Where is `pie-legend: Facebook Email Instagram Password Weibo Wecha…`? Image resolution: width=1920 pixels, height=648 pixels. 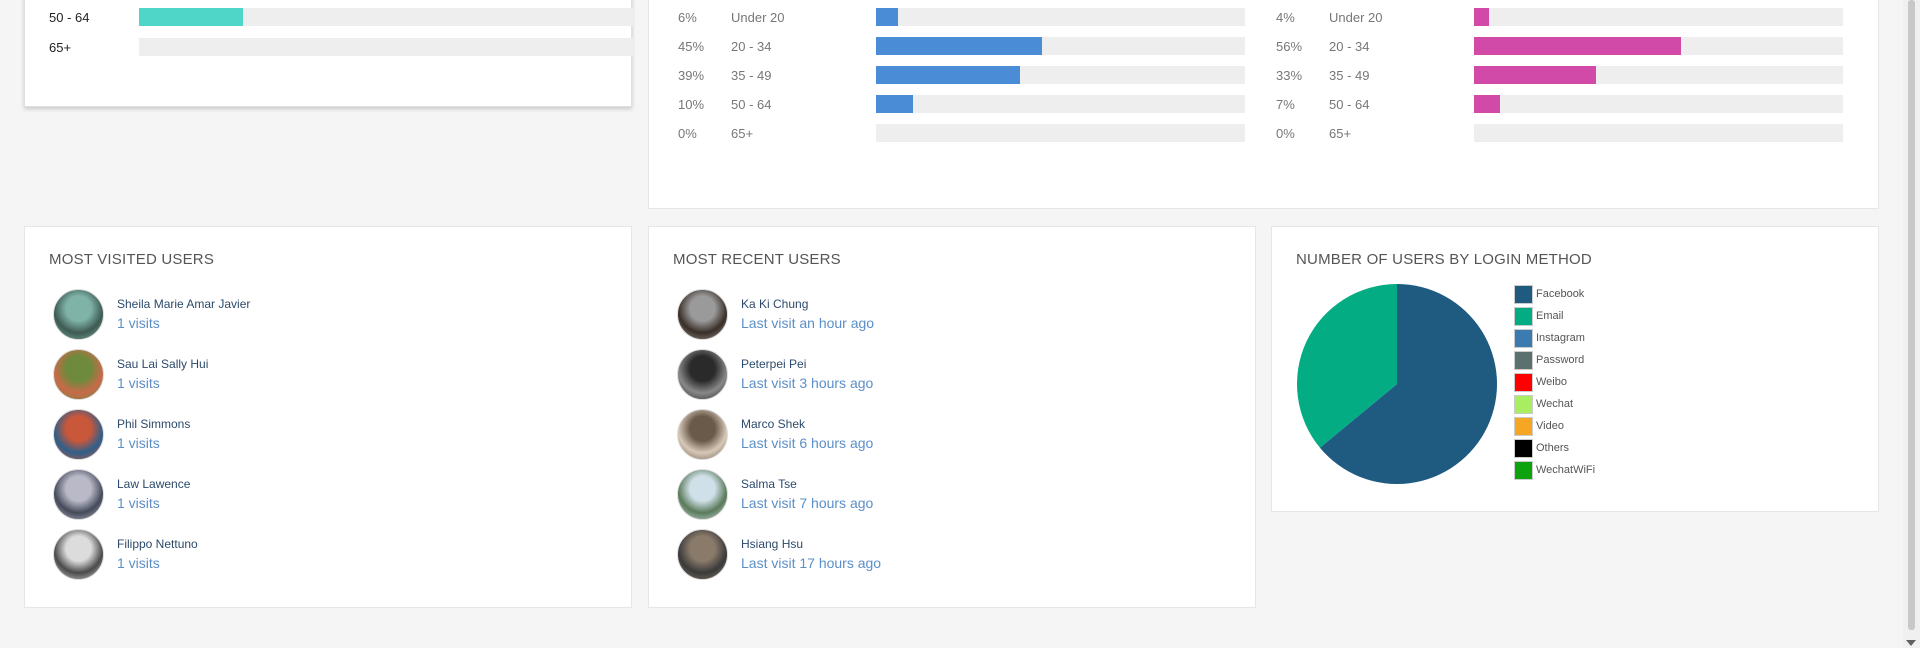
pie-legend: Facebook Email Instagram Password Weibo Wecha… is located at coordinates (1584, 382).